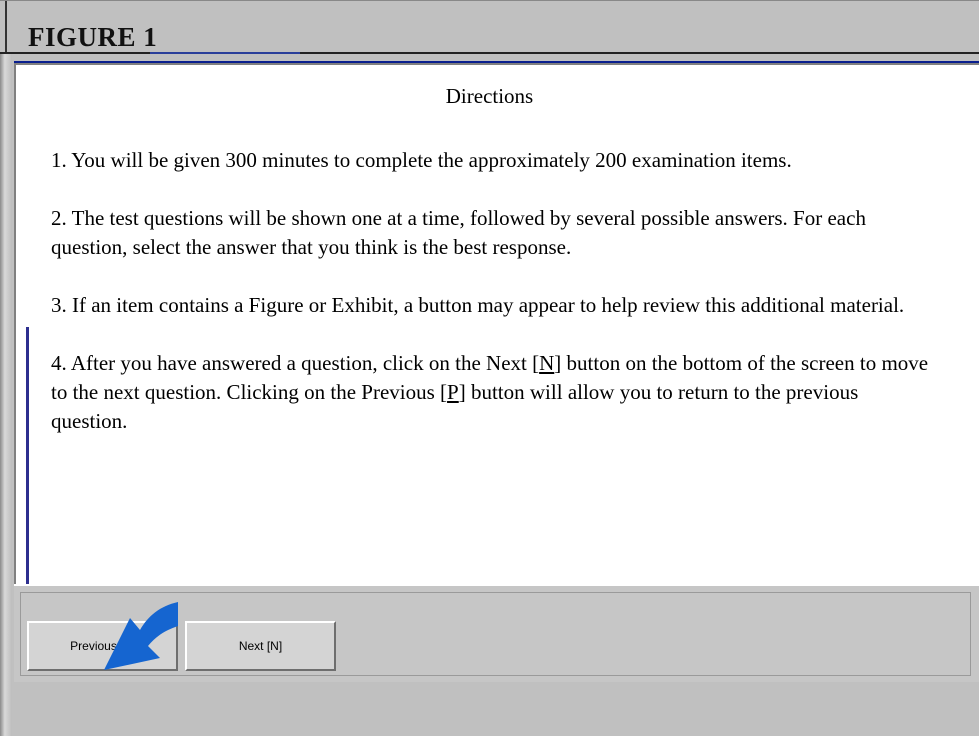 This screenshot has width=979, height=736. What do you see at coordinates (489, 27) in the screenshot?
I see `figure-caption-bar: FIGURE 1` at bounding box center [489, 27].